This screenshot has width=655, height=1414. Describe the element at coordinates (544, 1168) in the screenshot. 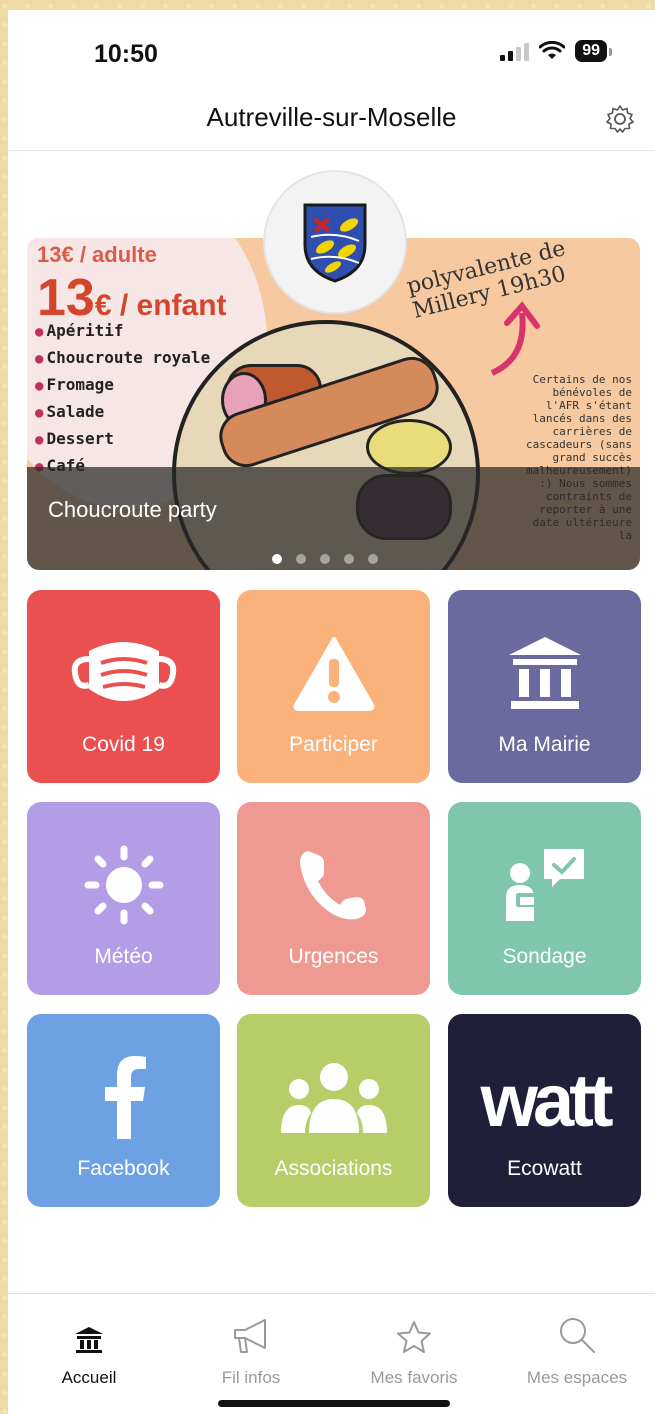

I see `tile-label: Ecowatt` at that location.